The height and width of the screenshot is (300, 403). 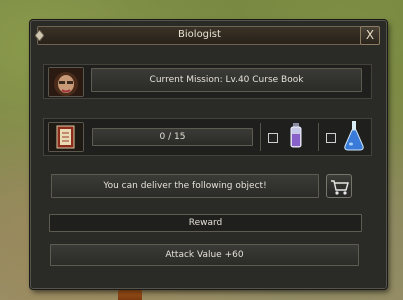 I want to click on deliver-cart-button, so click(x=339, y=186).